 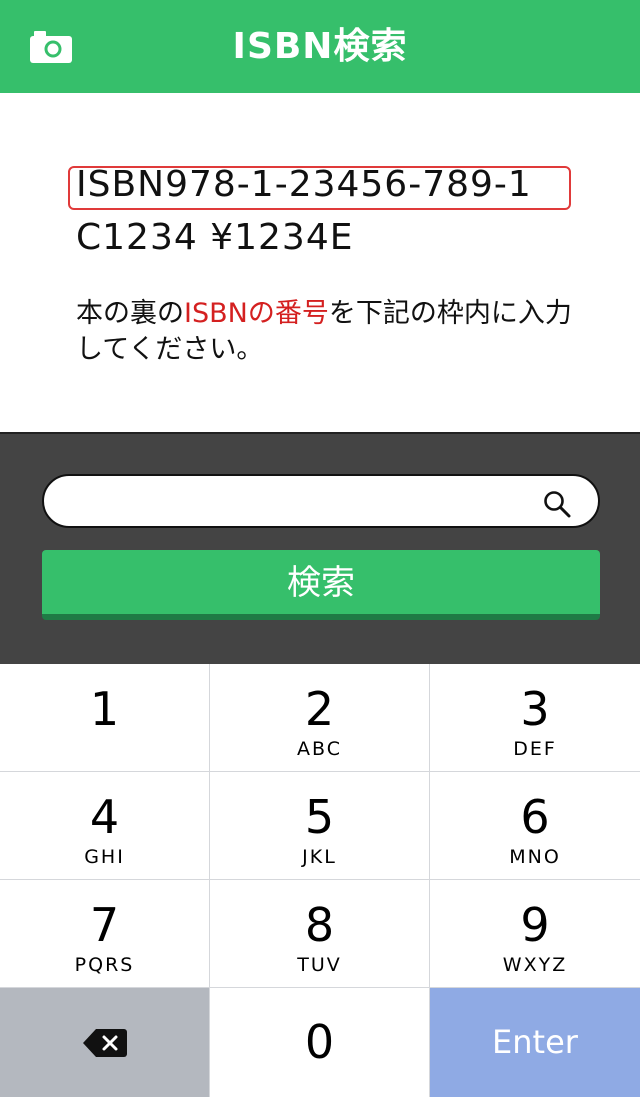 I want to click on search-icon, so click(x=557, y=504).